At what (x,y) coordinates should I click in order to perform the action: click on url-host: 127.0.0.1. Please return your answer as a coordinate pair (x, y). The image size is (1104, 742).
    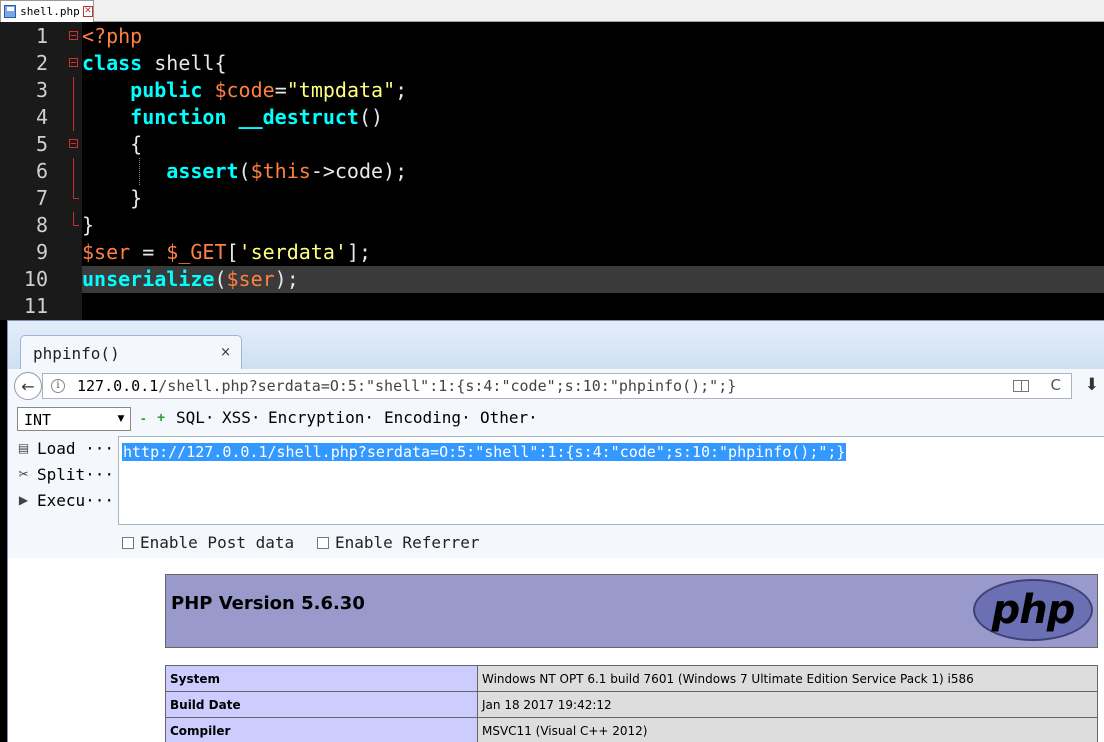
    Looking at the image, I should click on (118, 386).